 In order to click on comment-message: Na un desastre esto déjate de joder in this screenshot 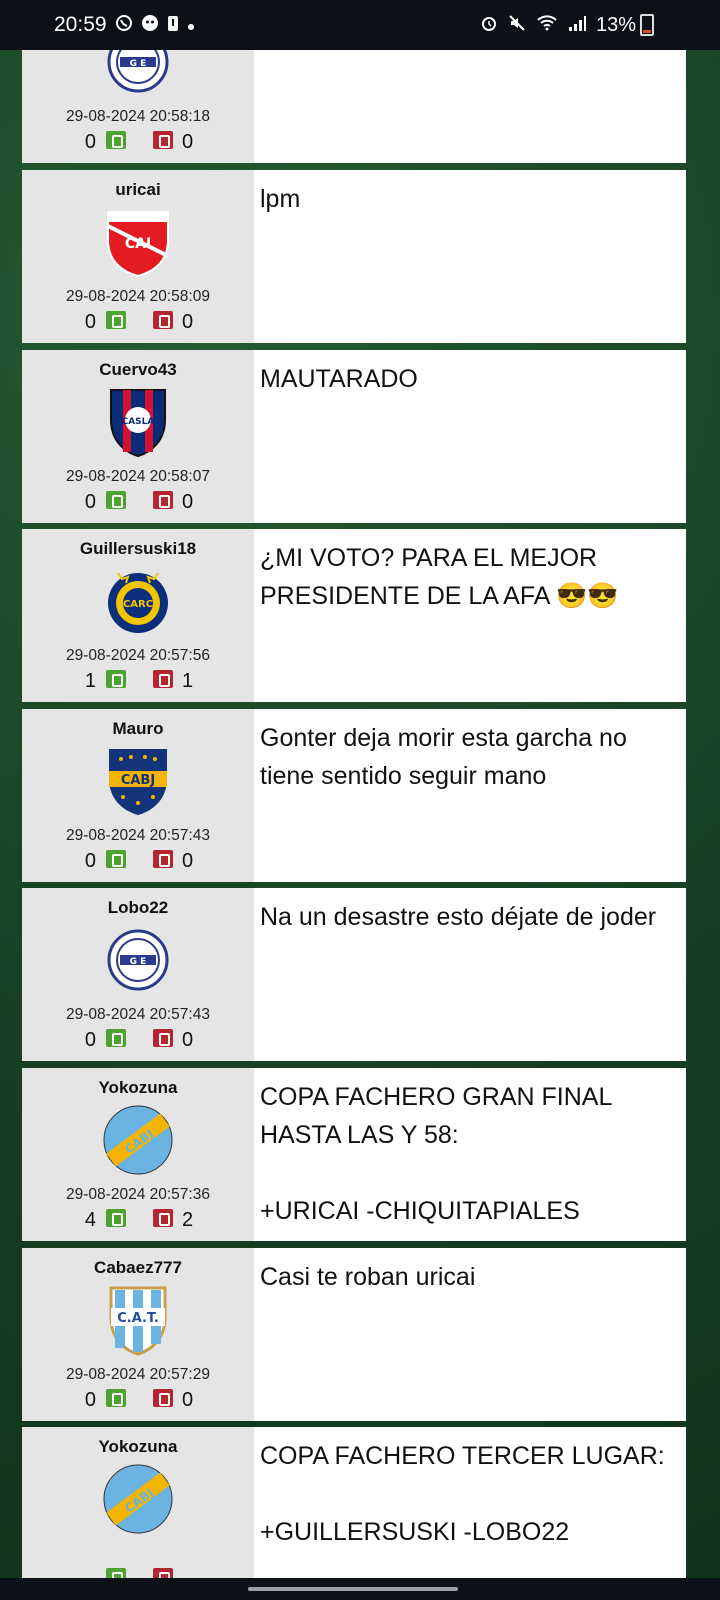, I will do `click(458, 917)`.